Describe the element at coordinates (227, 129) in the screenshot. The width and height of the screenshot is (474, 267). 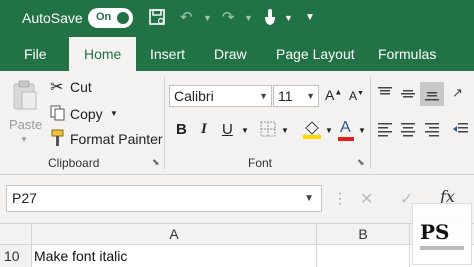
I see `underline-button: U` at that location.